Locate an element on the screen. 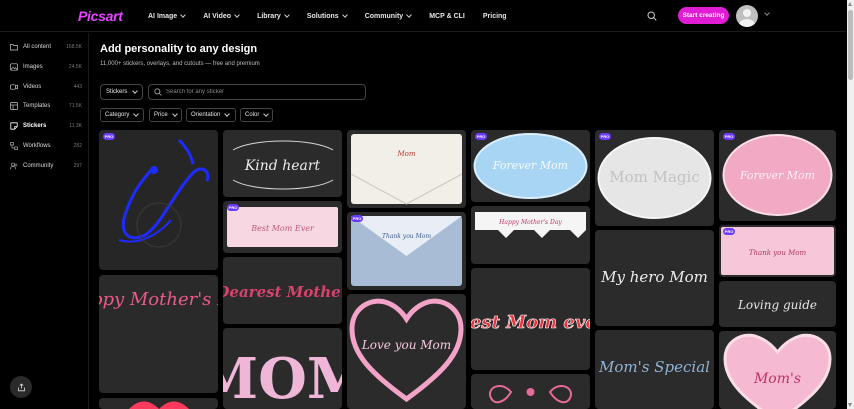 This screenshot has width=854, height=409. search-icon is located at coordinates (652, 16).